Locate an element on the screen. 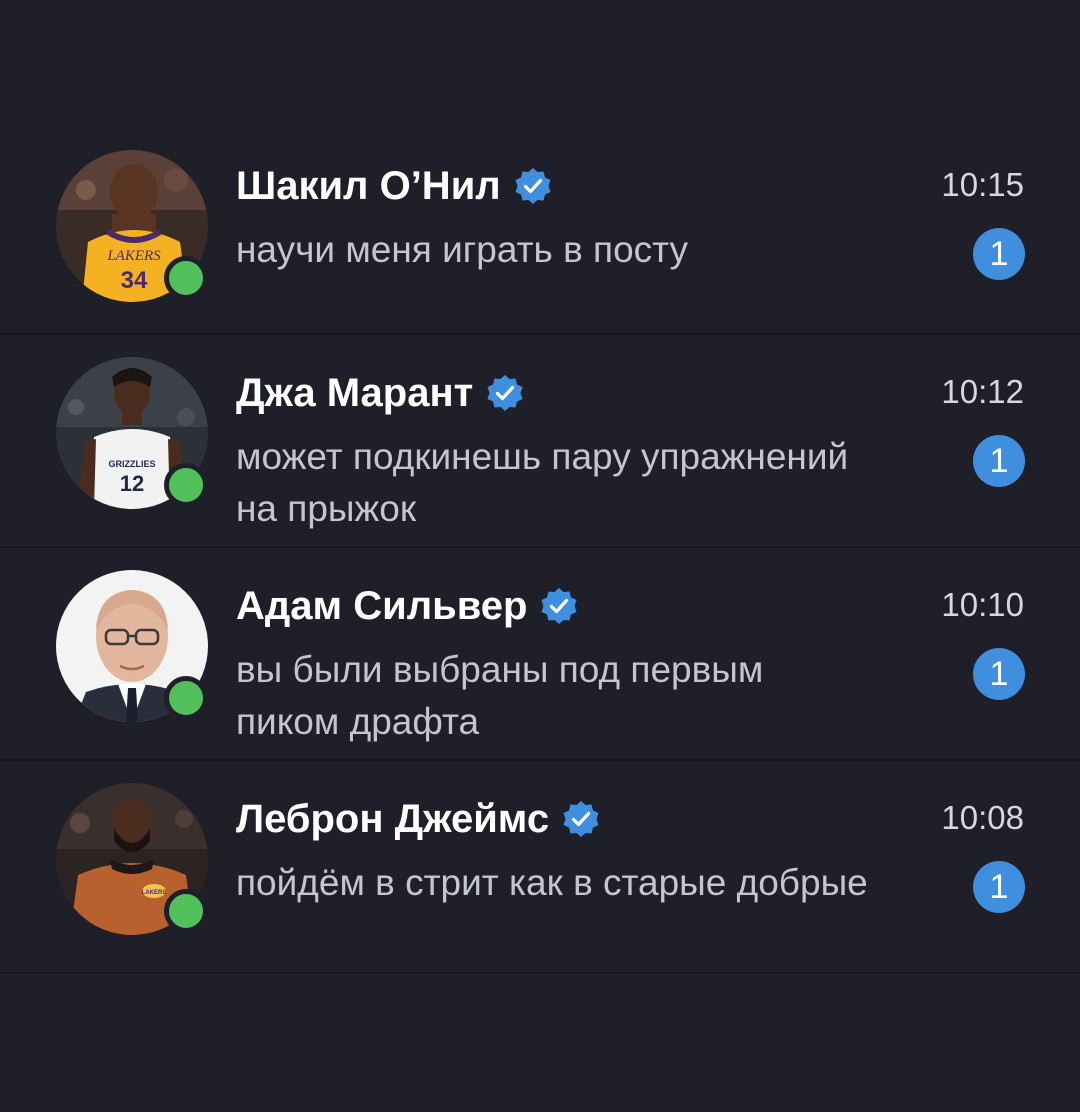 The height and width of the screenshot is (1112, 1080). contact-name: Шакил О’Нил is located at coordinates (368, 185).